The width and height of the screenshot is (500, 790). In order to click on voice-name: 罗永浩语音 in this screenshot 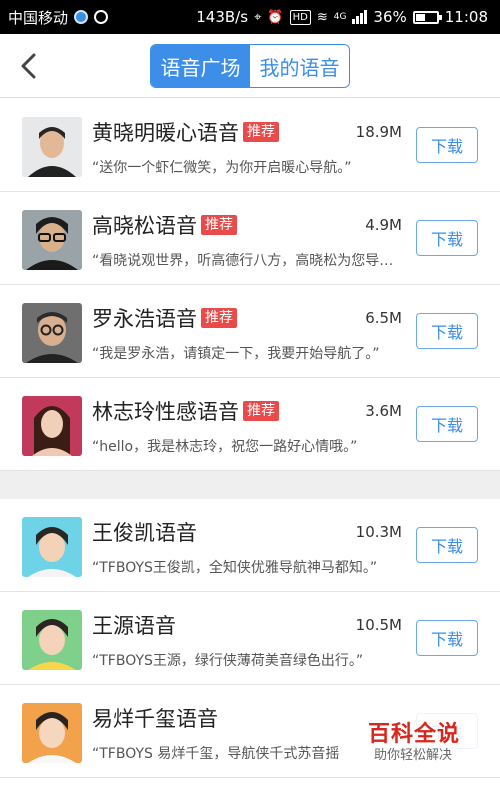, I will do `click(144, 319)`.